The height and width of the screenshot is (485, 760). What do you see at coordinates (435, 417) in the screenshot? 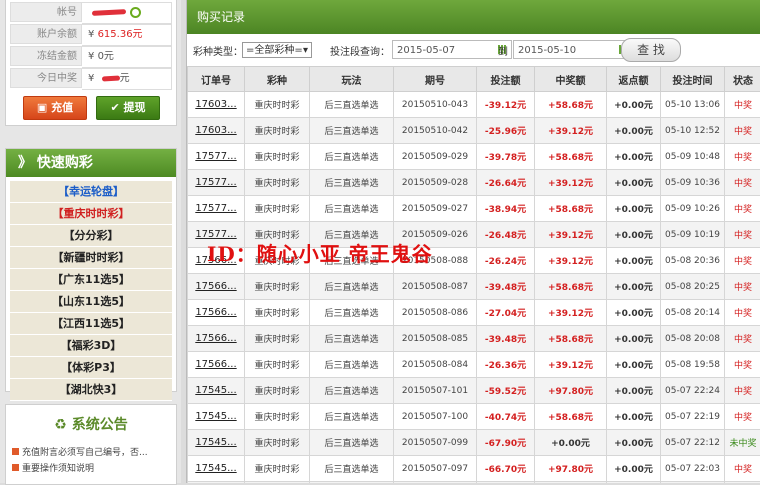
I see `issue-cell: 20150507-100` at bounding box center [435, 417].